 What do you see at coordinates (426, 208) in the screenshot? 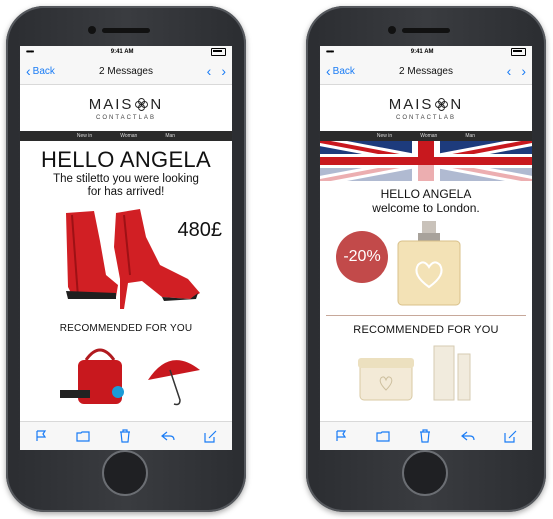
I see `subline: welcome to London.` at bounding box center [426, 208].